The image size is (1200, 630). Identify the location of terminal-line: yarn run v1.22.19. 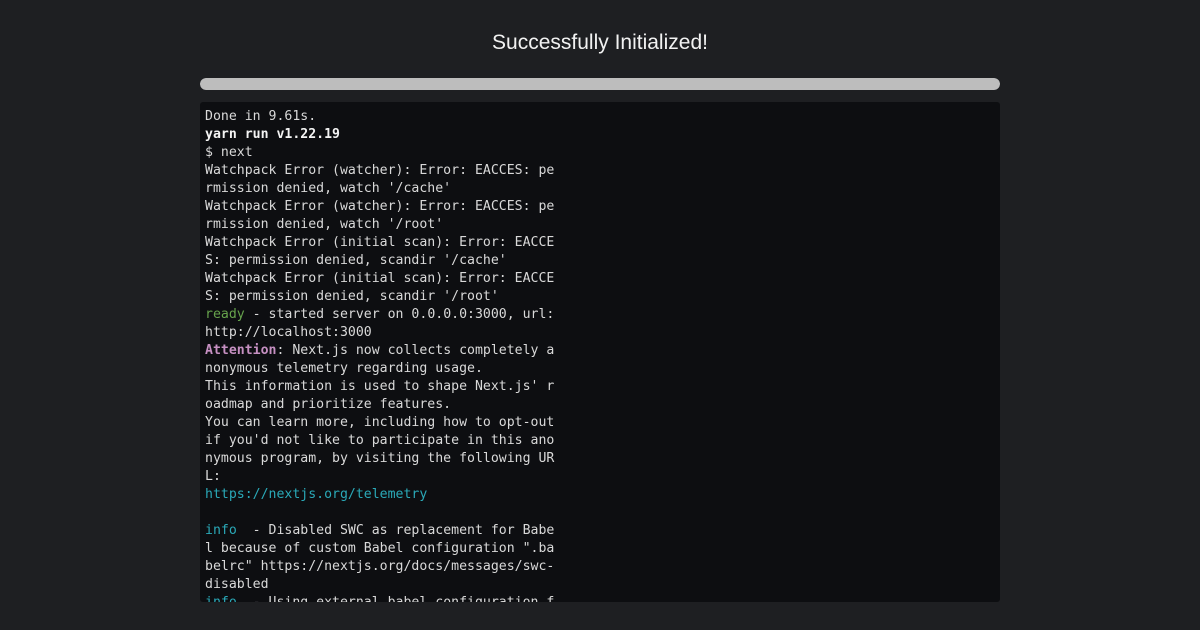
(381, 135).